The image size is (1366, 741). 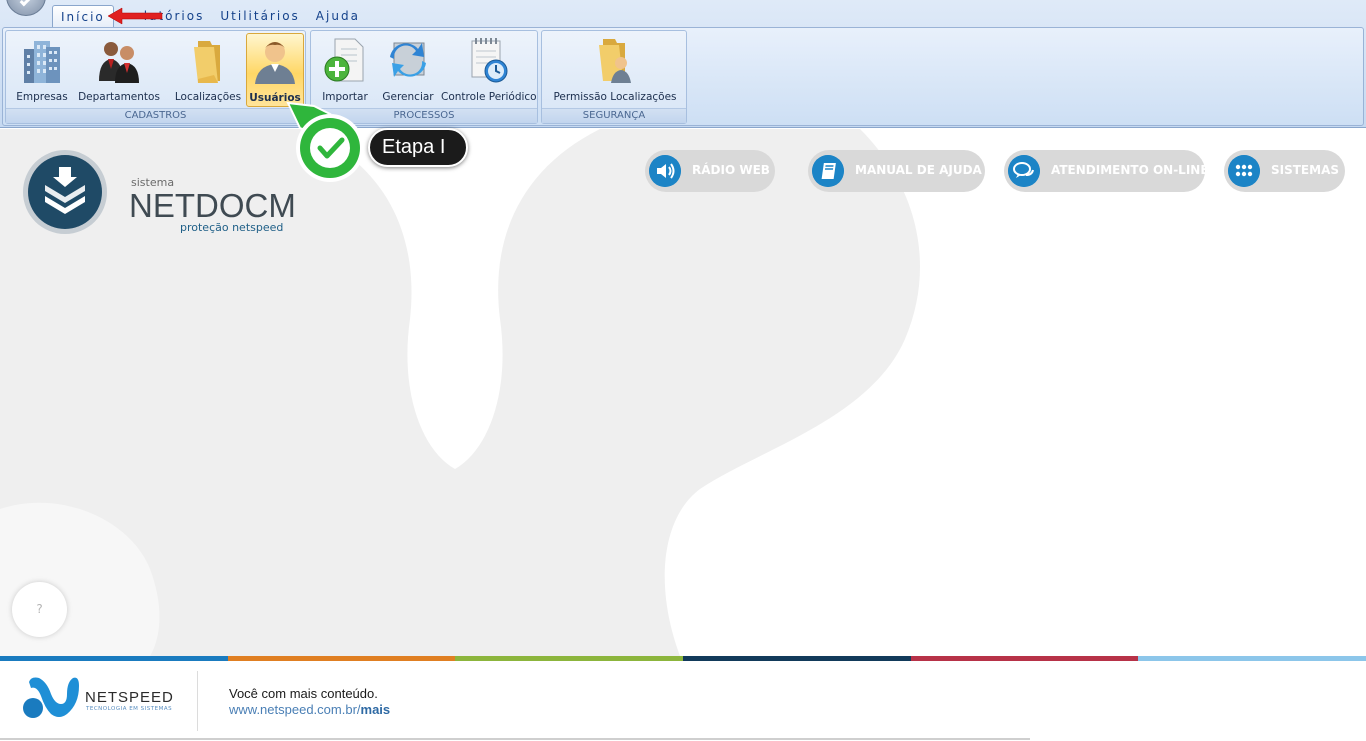 I want to click on buildings-icon, so click(x=42, y=62).